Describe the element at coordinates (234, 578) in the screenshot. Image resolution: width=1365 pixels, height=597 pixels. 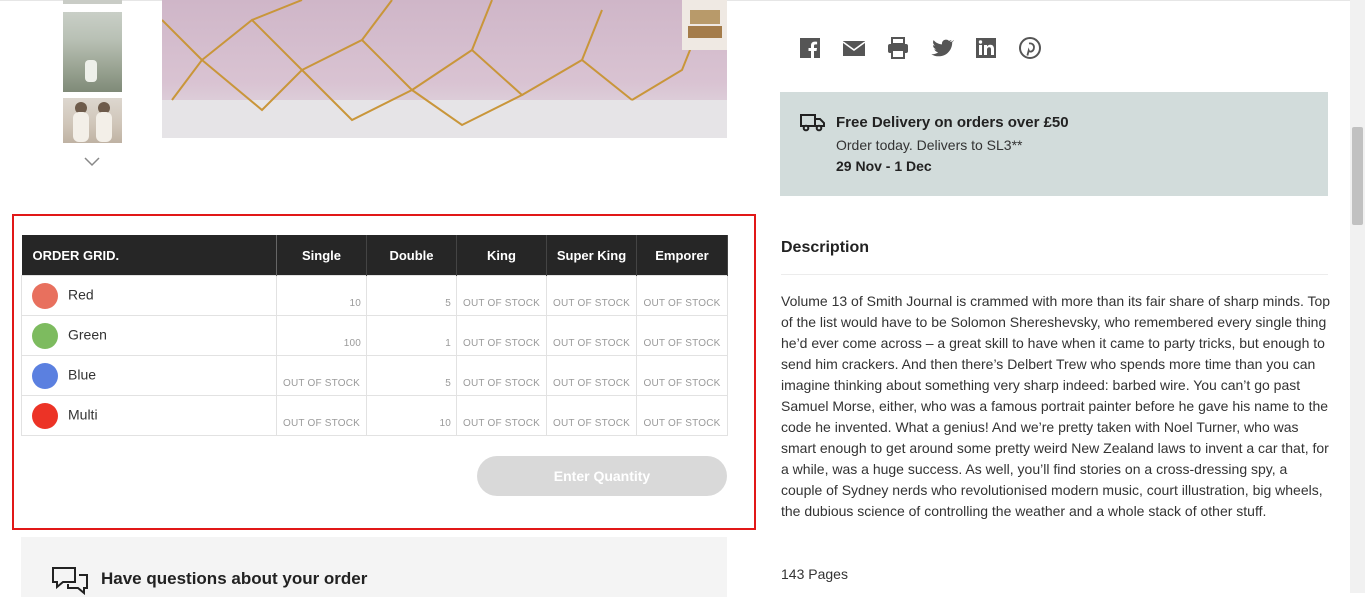
I see `questions-title: Have questions about your order` at that location.